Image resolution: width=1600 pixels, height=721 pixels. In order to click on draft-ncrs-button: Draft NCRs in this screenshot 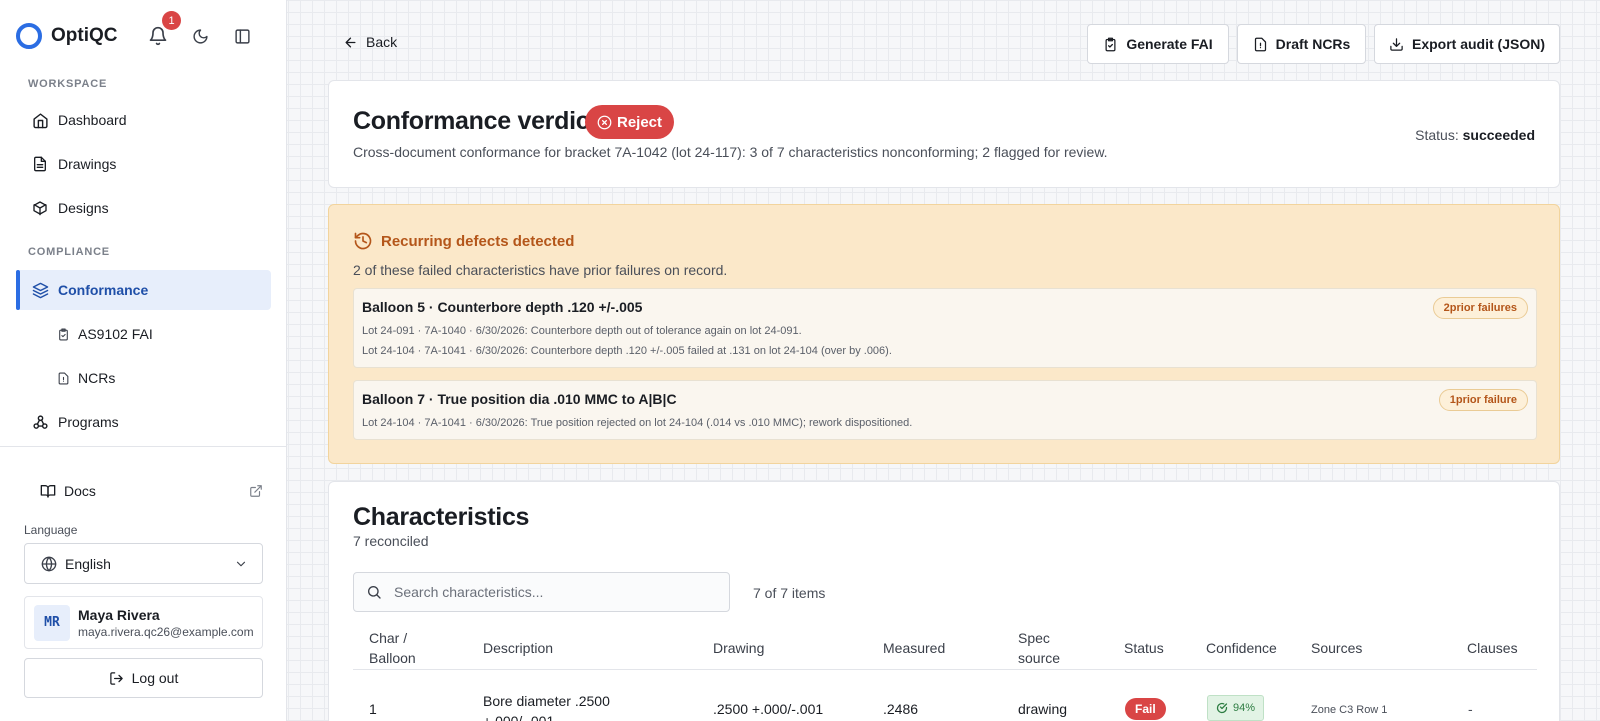, I will do `click(1301, 44)`.